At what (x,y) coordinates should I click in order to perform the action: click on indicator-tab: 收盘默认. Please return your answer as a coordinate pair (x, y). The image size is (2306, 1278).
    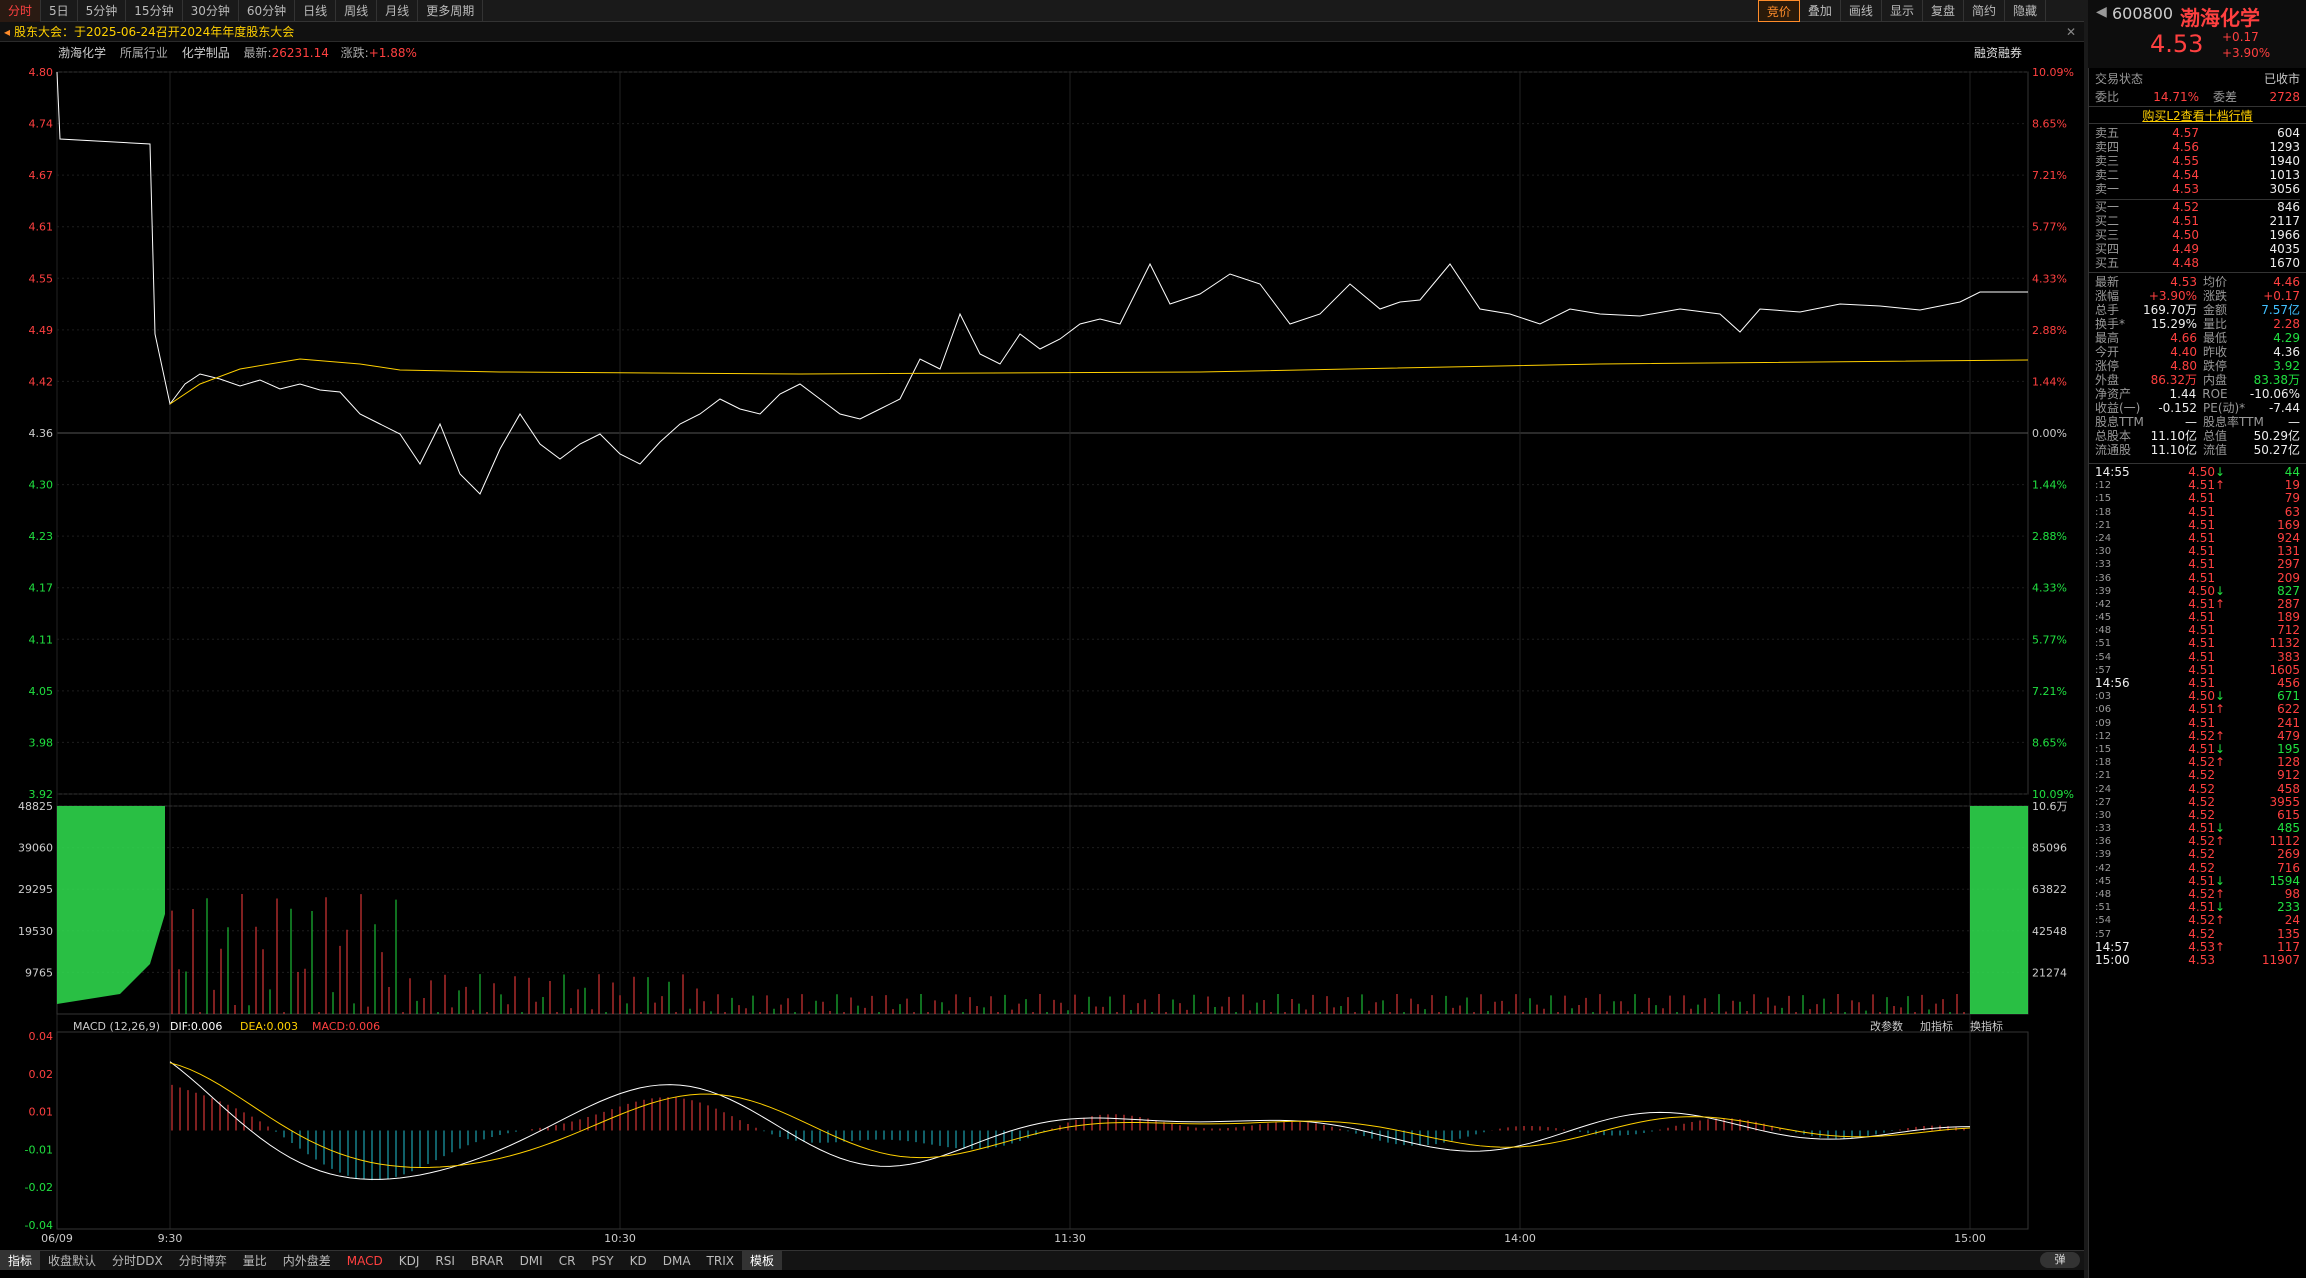
    Looking at the image, I should click on (72, 1260).